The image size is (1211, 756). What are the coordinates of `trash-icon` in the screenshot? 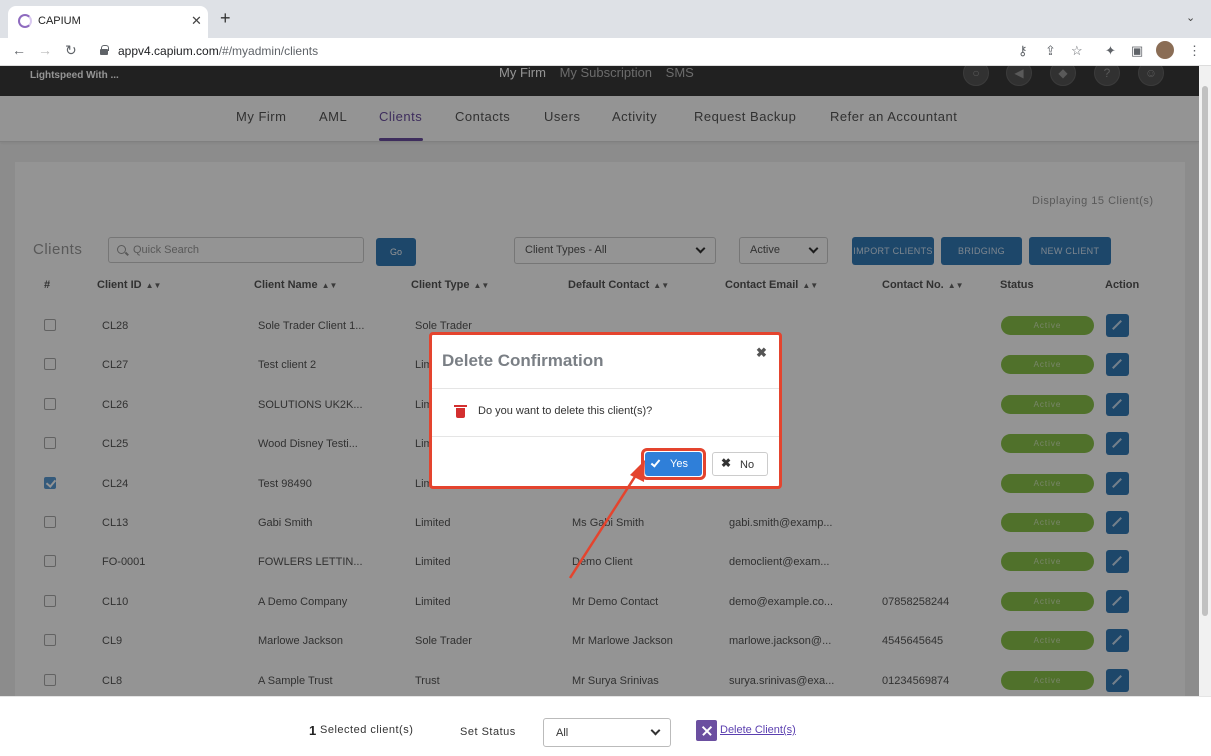 It's located at (460, 411).